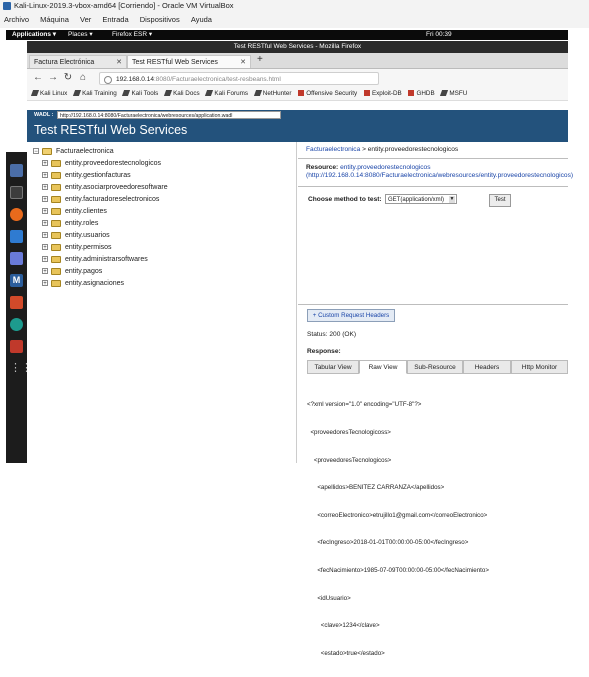  Describe the element at coordinates (16, 280) in the screenshot. I see `metasploit-icon: M` at that location.